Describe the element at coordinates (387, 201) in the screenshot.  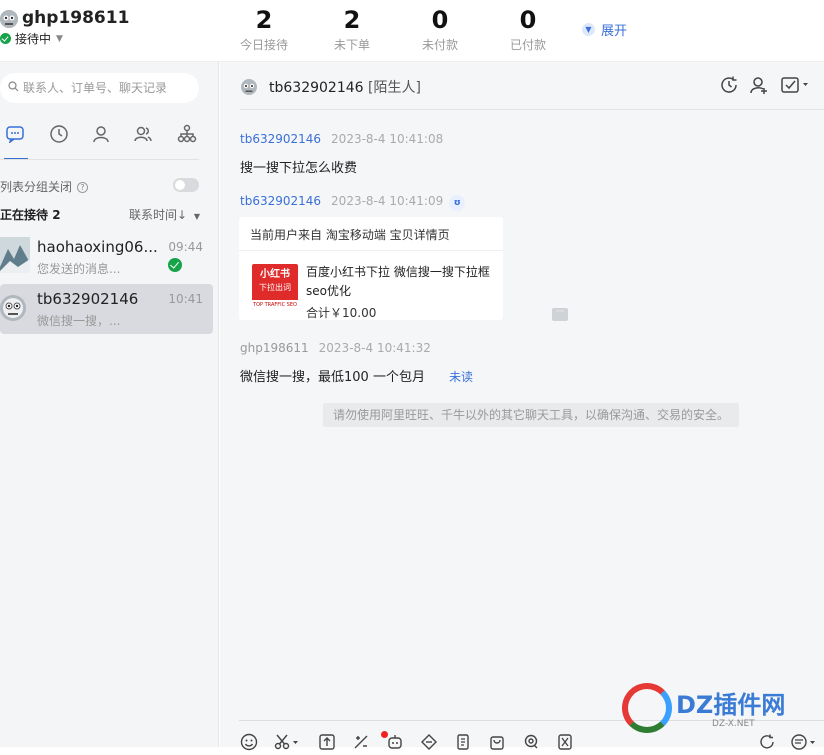
I see `message-time: 2023-8-4 10:41:09` at that location.